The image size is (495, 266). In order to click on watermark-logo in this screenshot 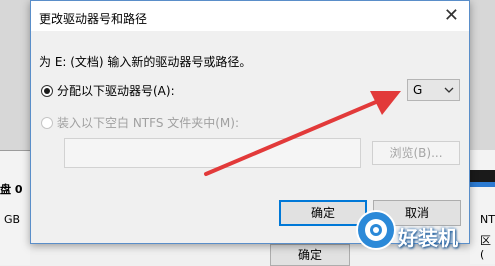, I will do `click(376, 230)`.